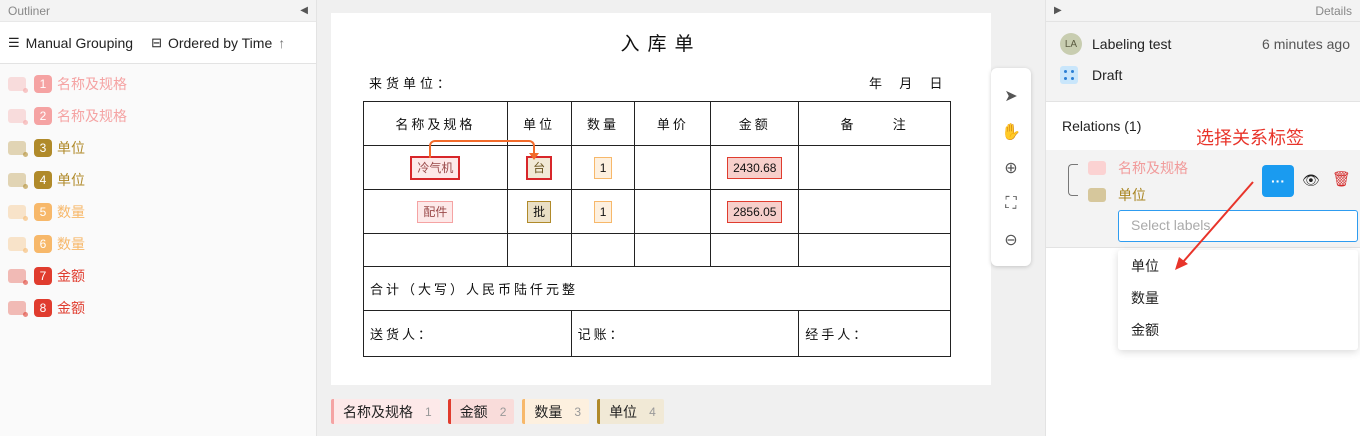 The height and width of the screenshot is (436, 1360). I want to click on select-pointer-icon: ➤, so click(1011, 96).